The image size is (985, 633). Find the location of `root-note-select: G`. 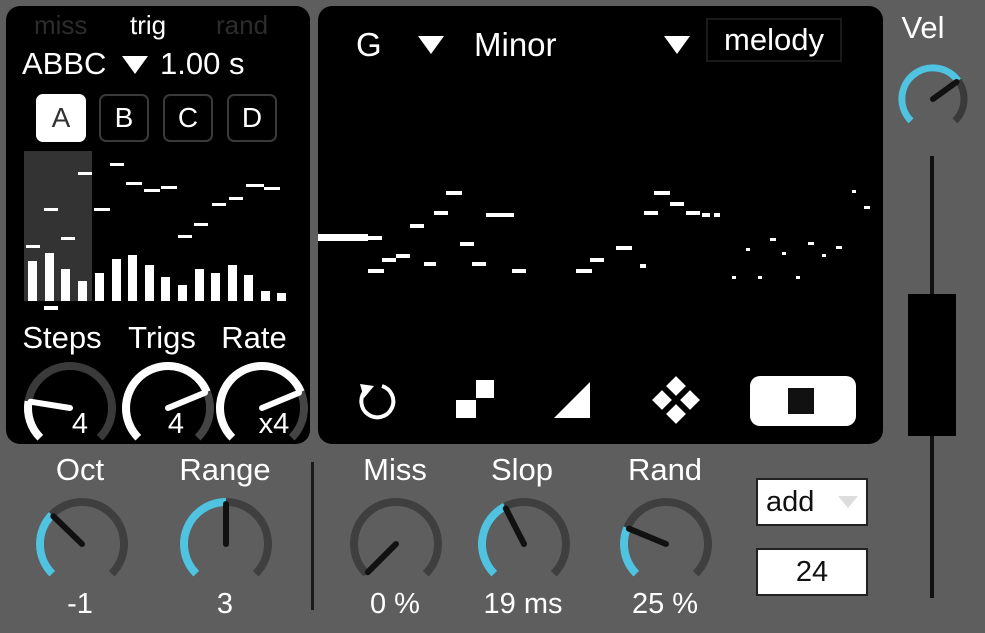

root-note-select: G is located at coordinates (369, 45).